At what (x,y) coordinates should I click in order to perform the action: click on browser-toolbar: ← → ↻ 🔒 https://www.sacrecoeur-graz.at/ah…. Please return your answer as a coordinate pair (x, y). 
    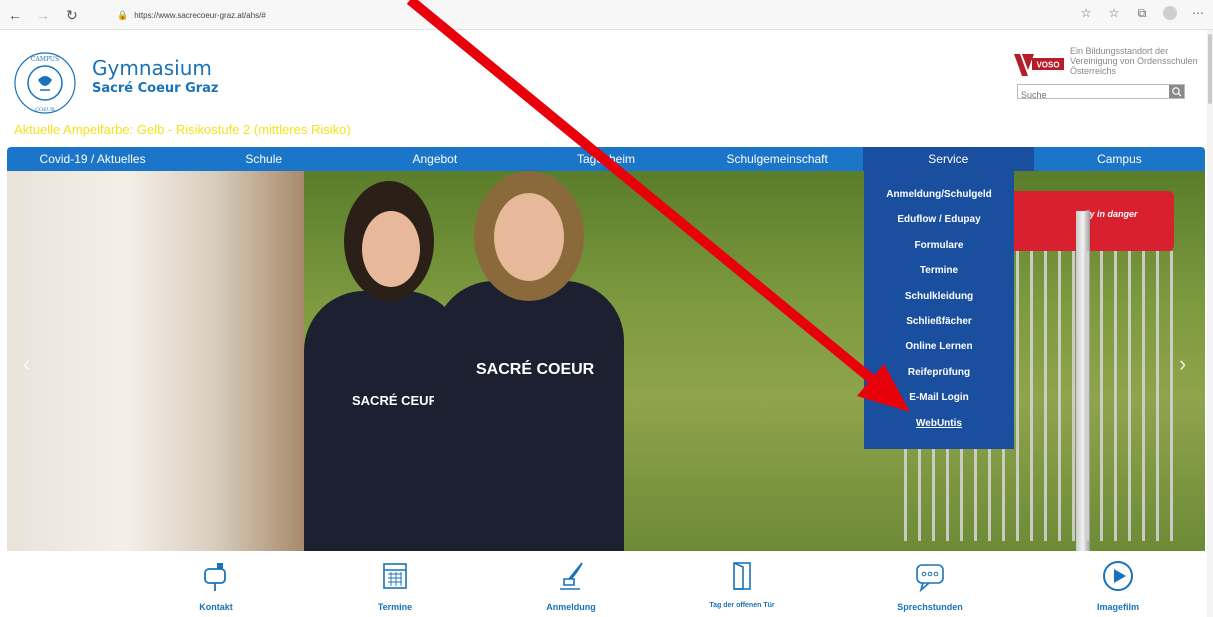
    Looking at the image, I should click on (606, 15).